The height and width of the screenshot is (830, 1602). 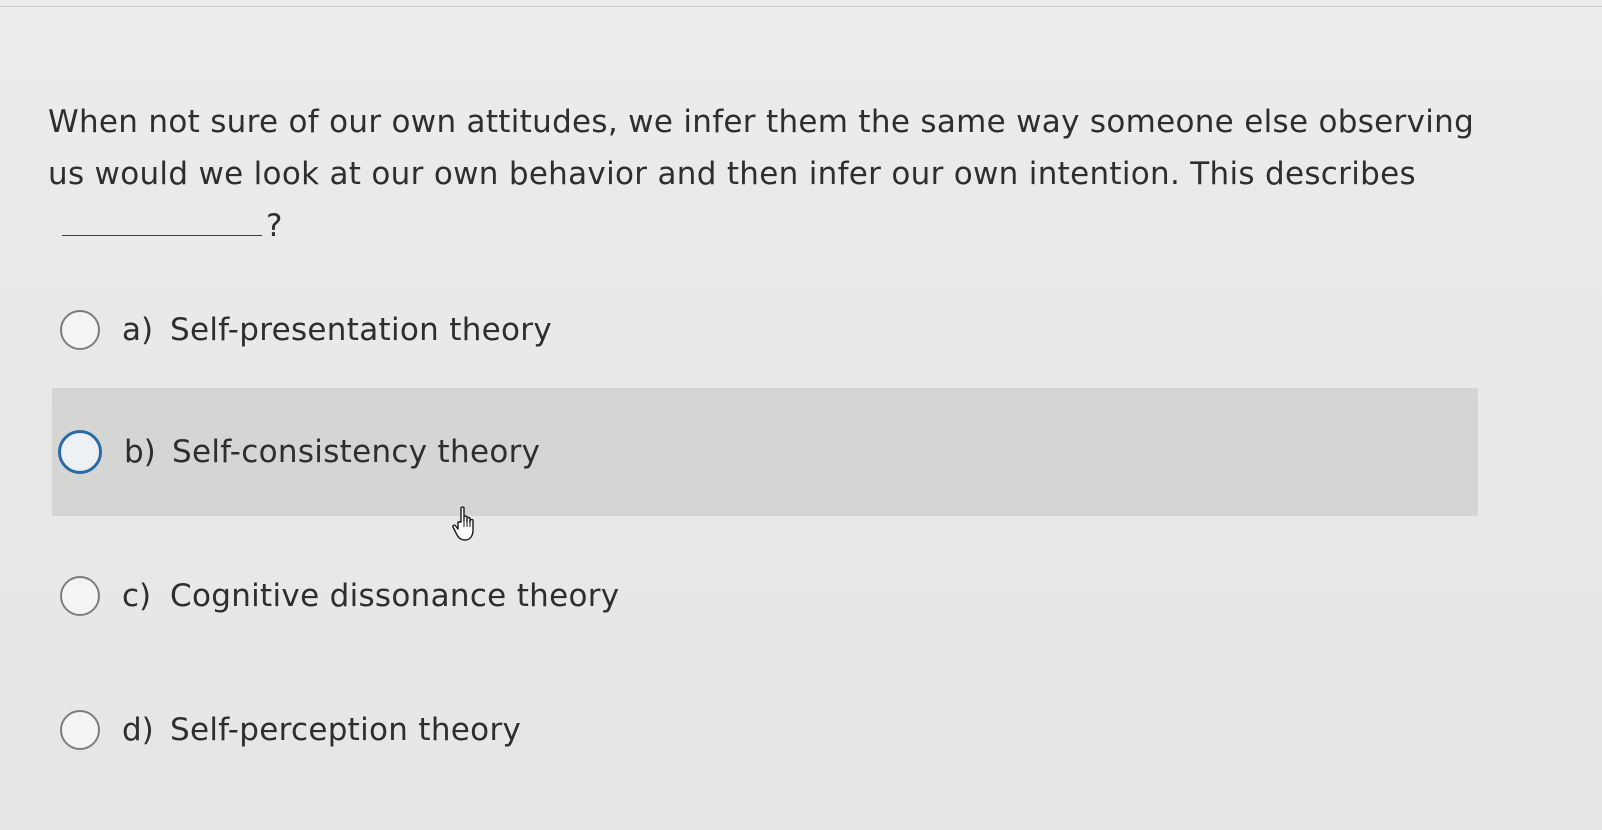 What do you see at coordinates (765, 596) in the screenshot?
I see `option-c: c) Cognitive dissonance theory` at bounding box center [765, 596].